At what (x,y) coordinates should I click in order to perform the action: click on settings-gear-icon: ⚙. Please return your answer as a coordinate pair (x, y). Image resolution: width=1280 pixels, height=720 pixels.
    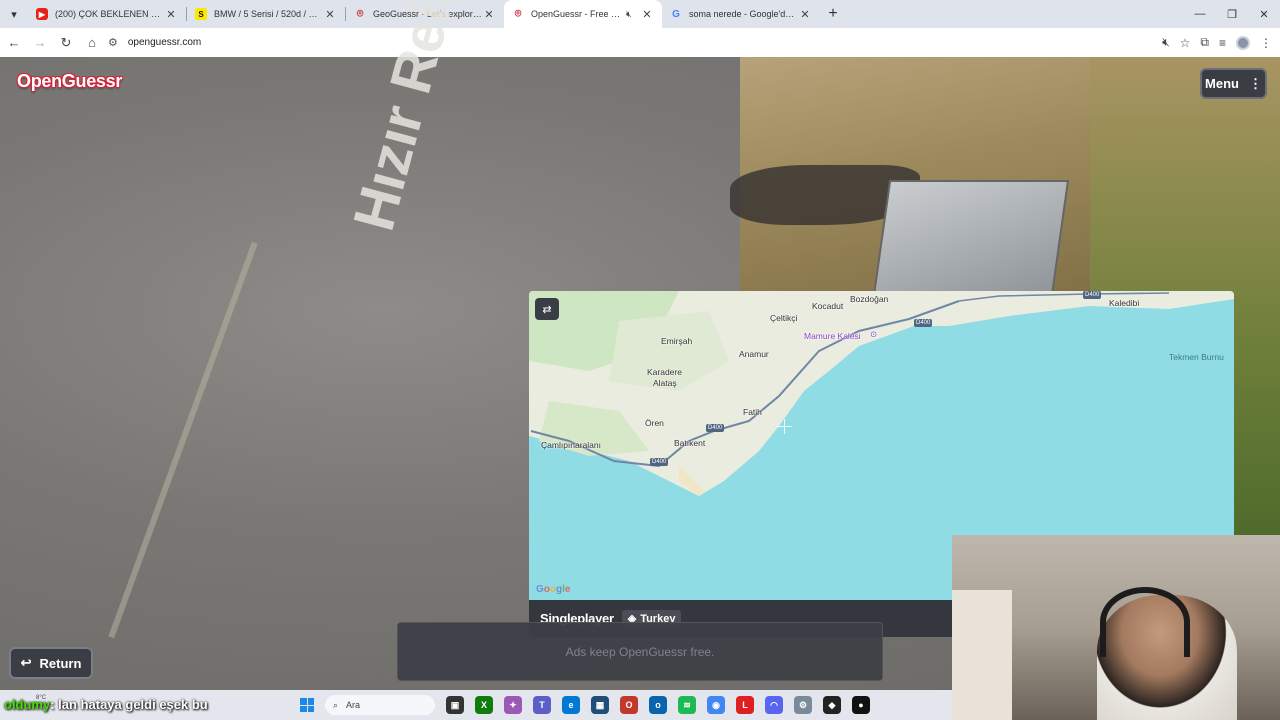
    Looking at the image, I should click on (803, 705).